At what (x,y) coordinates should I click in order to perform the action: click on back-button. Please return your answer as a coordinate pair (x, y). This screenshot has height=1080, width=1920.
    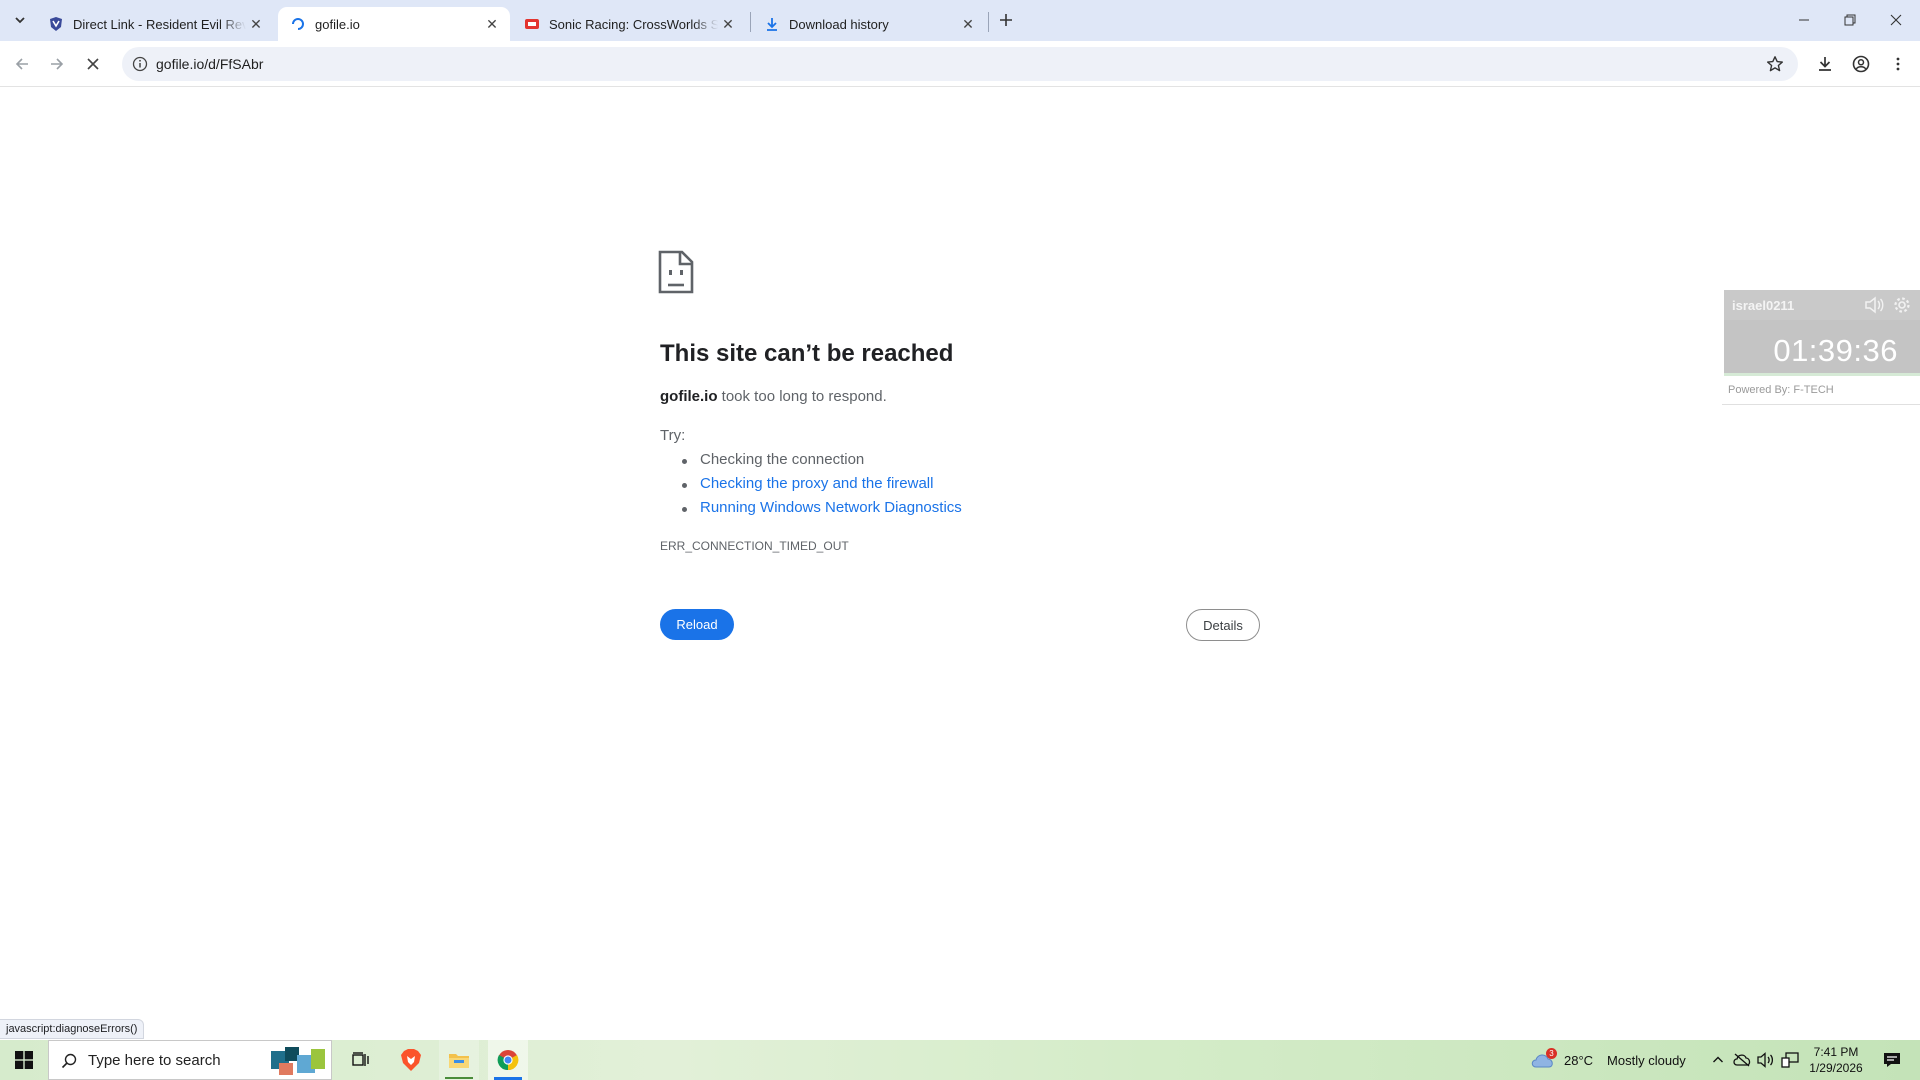
    Looking at the image, I should click on (22, 64).